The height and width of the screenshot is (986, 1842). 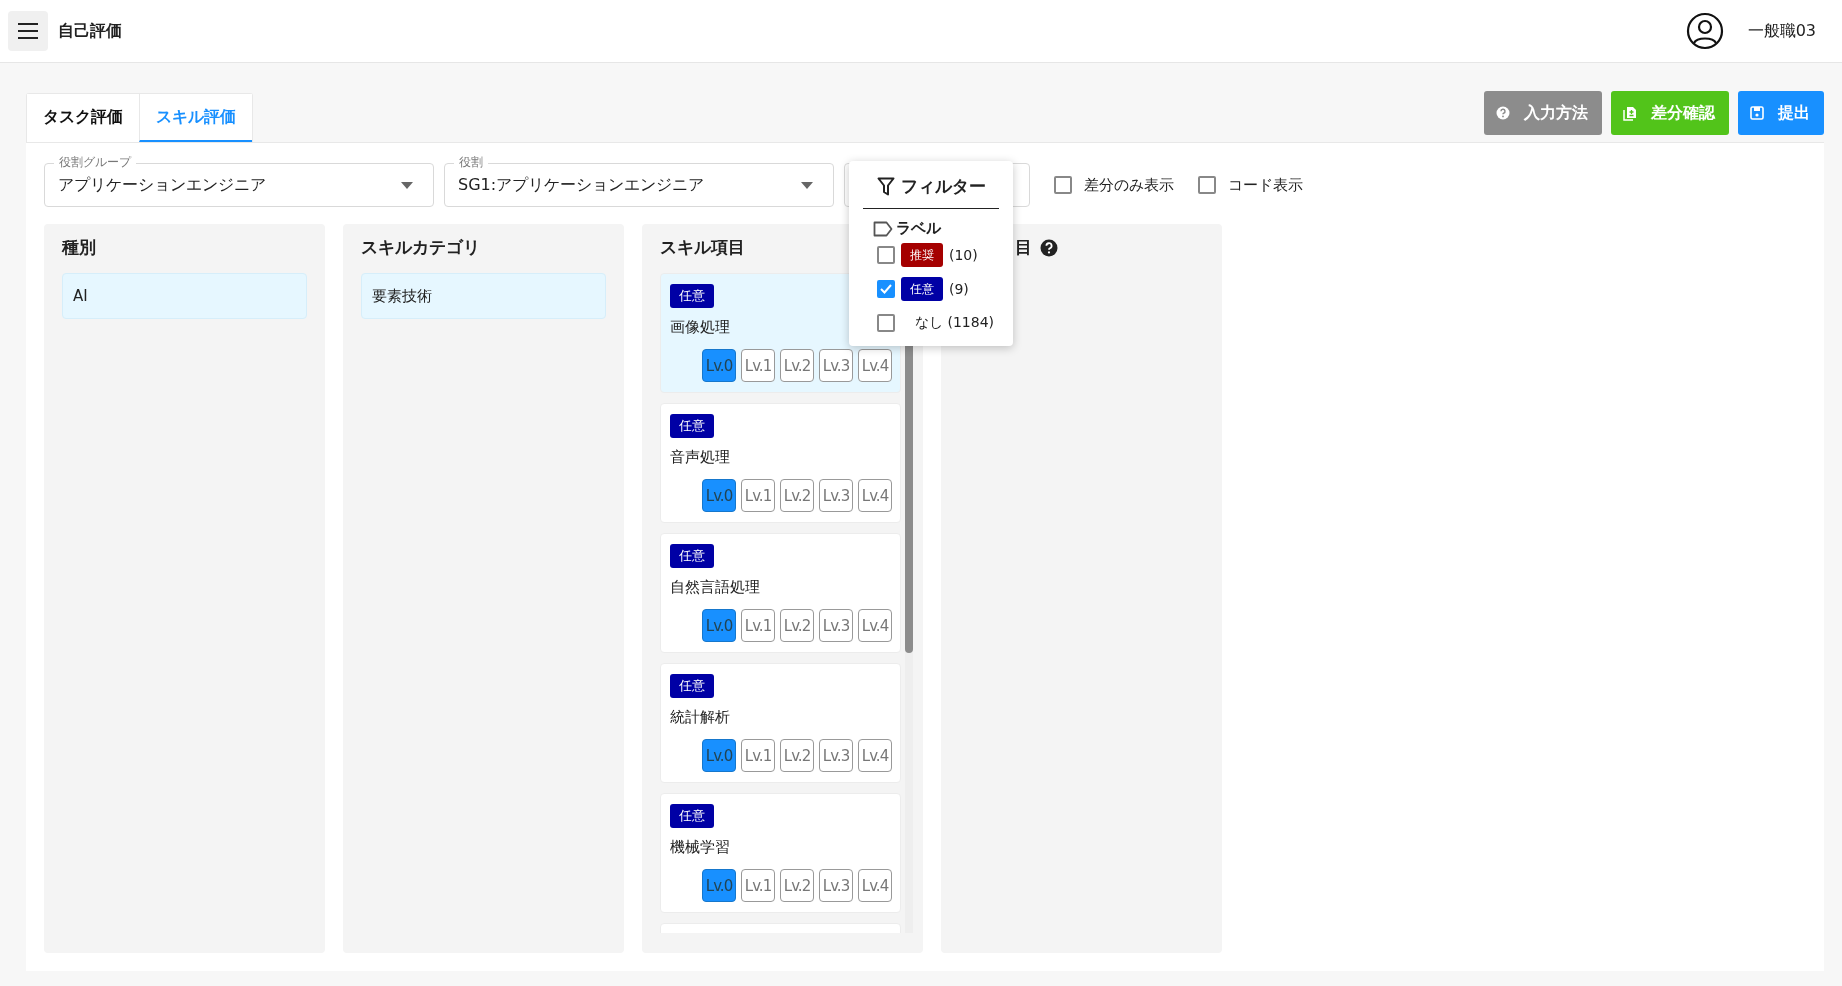 I want to click on column-title: 目, so click(x=1023, y=247).